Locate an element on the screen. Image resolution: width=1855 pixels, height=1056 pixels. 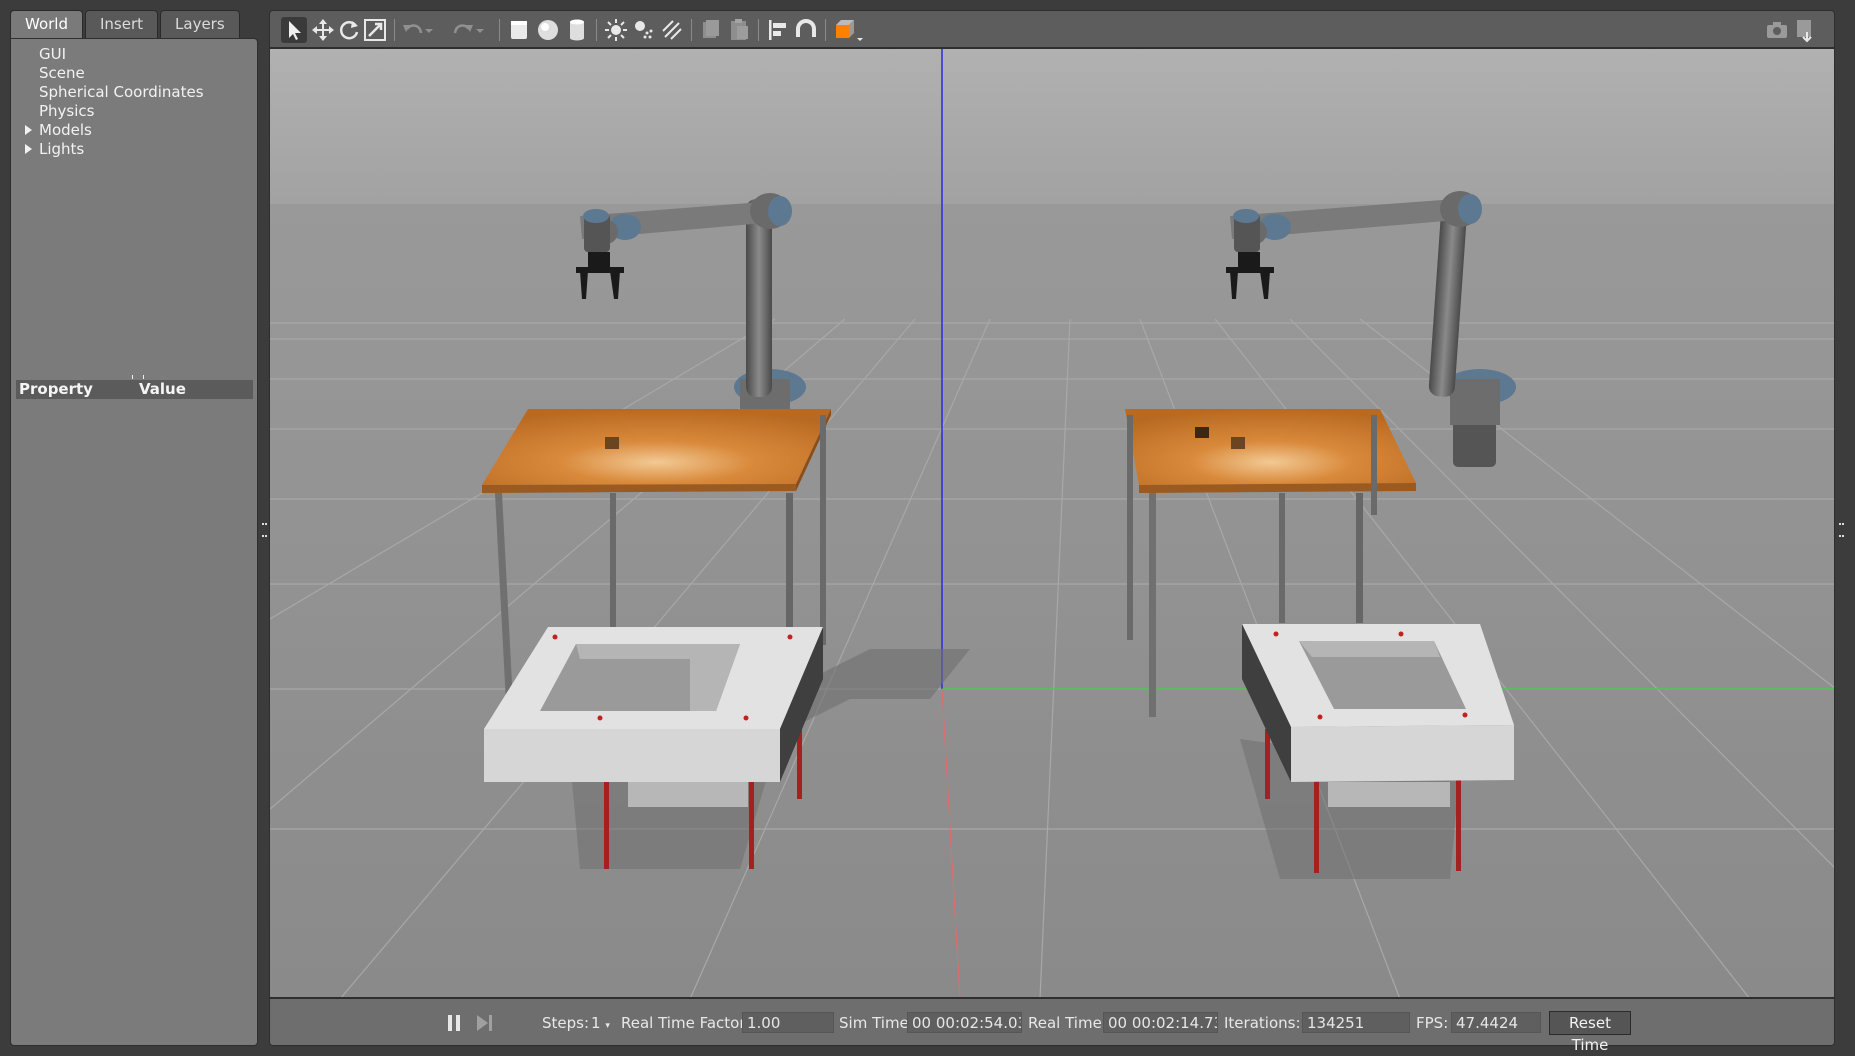
paste-icon is located at coordinates (739, 30).